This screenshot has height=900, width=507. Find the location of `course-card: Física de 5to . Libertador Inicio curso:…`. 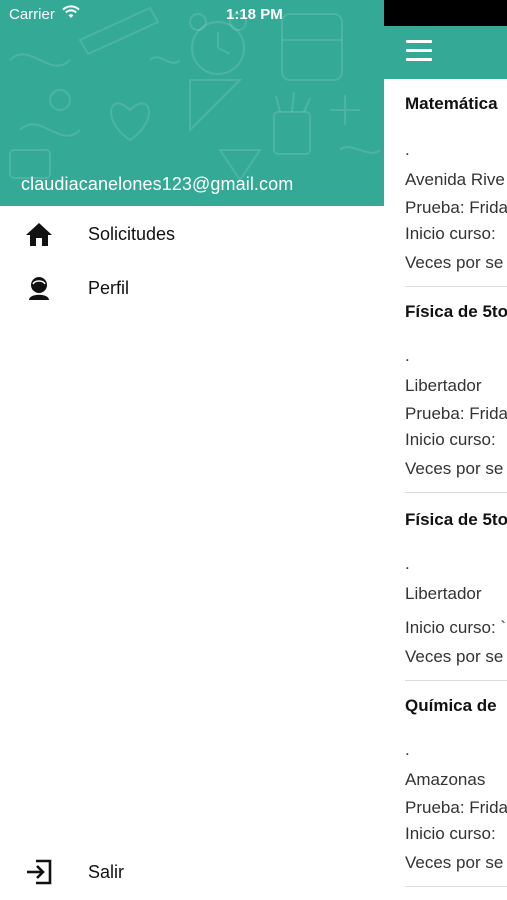

course-card: Física de 5to . Libertador Inicio curso:… is located at coordinates (456, 600).